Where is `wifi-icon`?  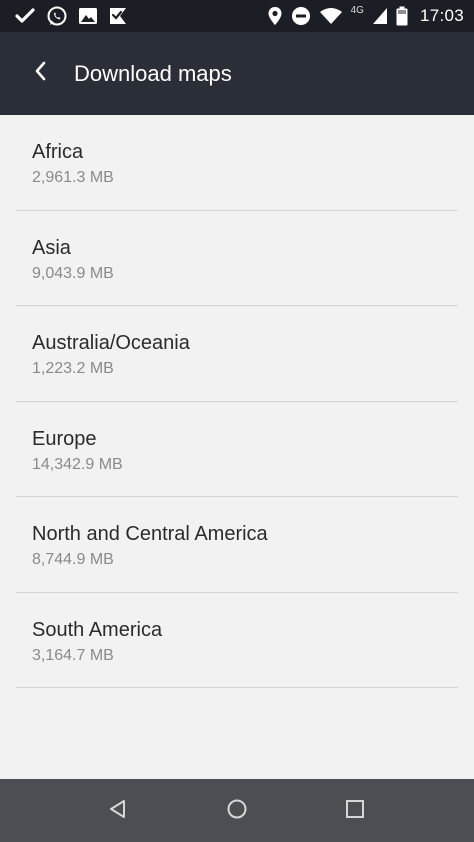
wifi-icon is located at coordinates (331, 16).